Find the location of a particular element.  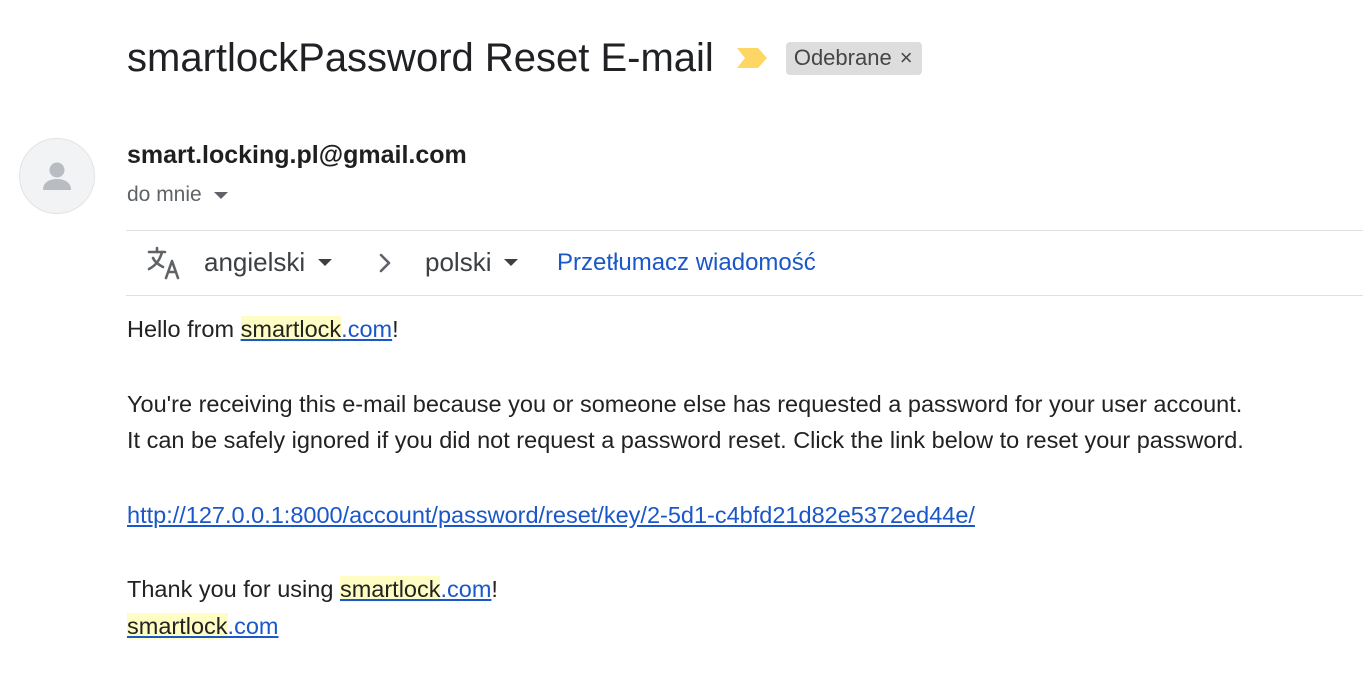

thanks-line: Thank you for using smartlock.com! is located at coordinates (312, 589).